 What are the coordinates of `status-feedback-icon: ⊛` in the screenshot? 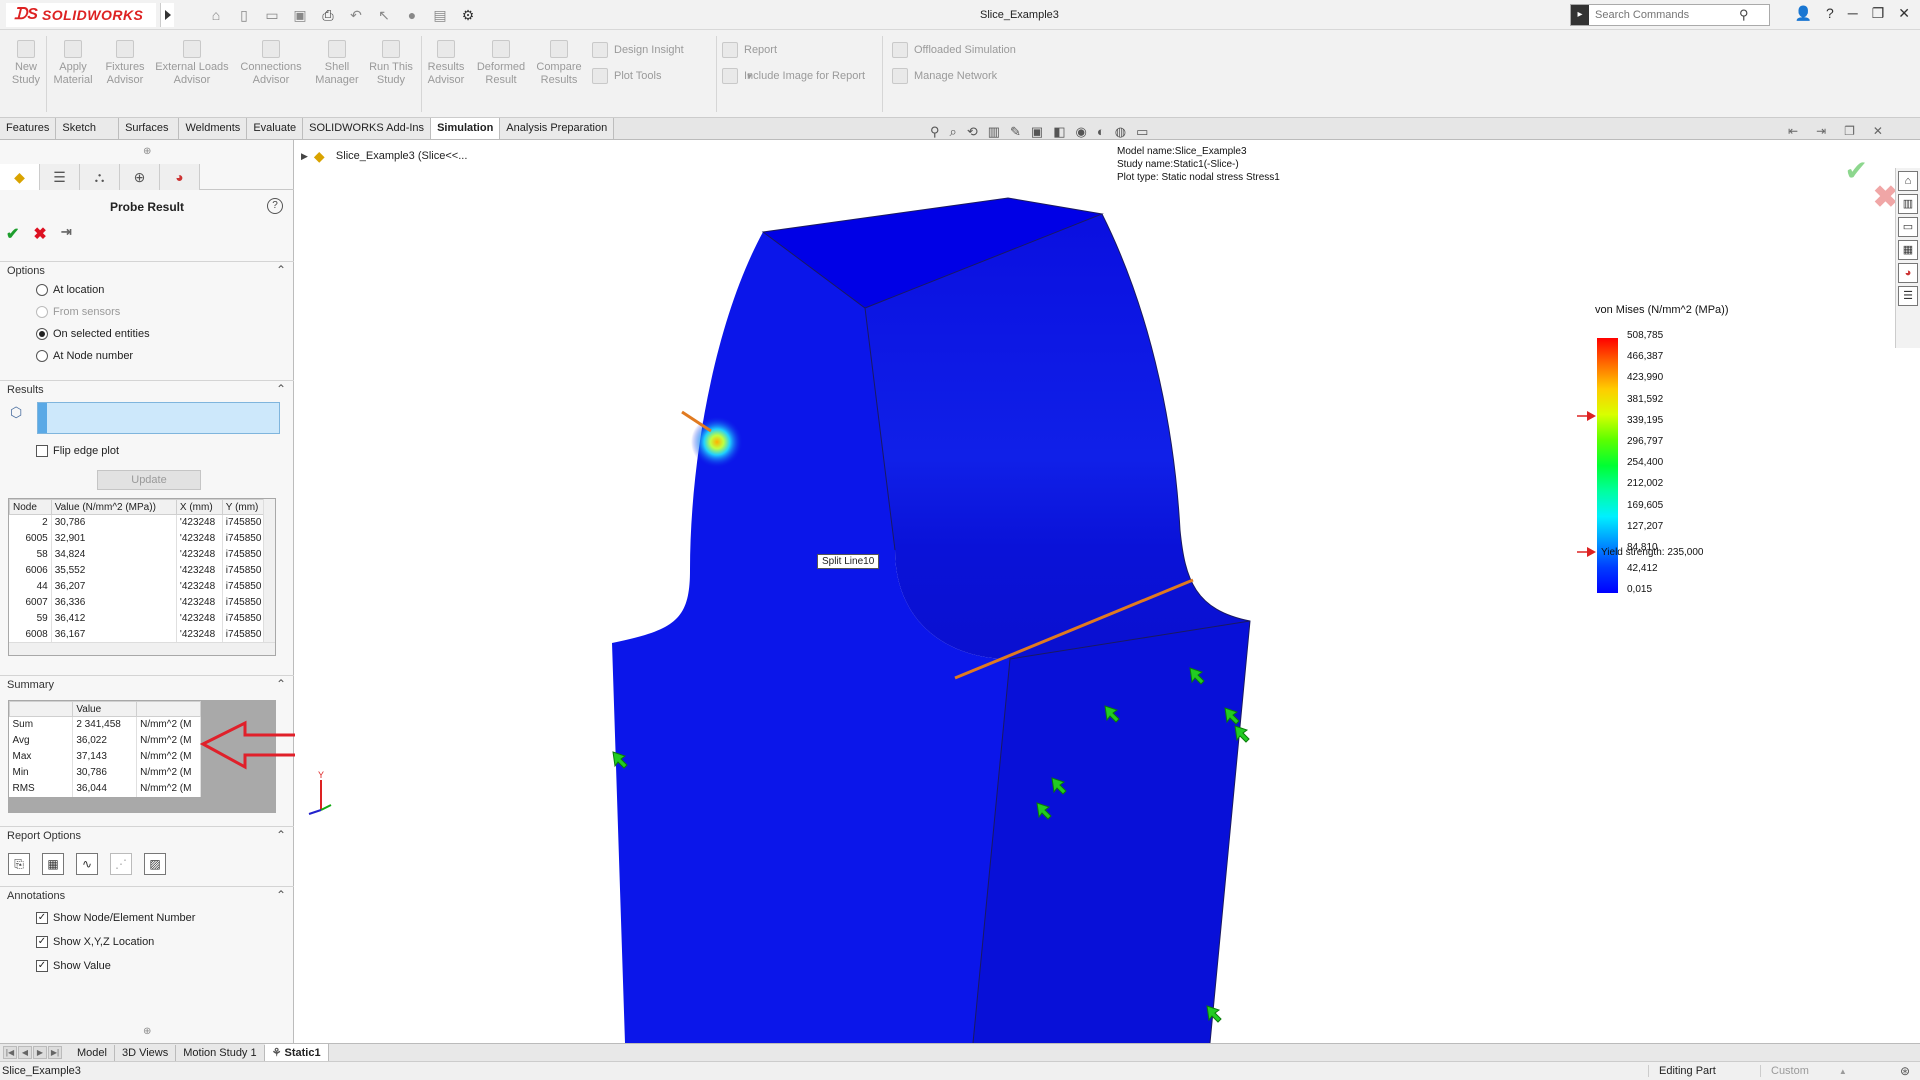 It's located at (1905, 1071).